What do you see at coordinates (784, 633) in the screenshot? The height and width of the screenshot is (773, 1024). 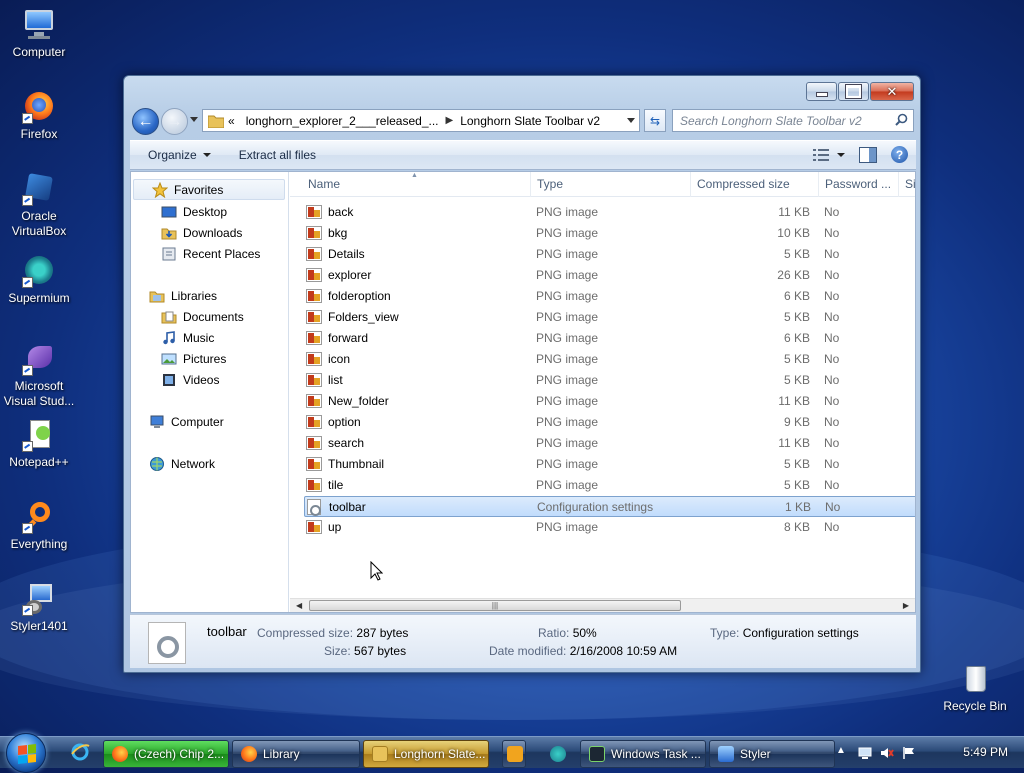 I see `details-type: Type: Configuration settings` at bounding box center [784, 633].